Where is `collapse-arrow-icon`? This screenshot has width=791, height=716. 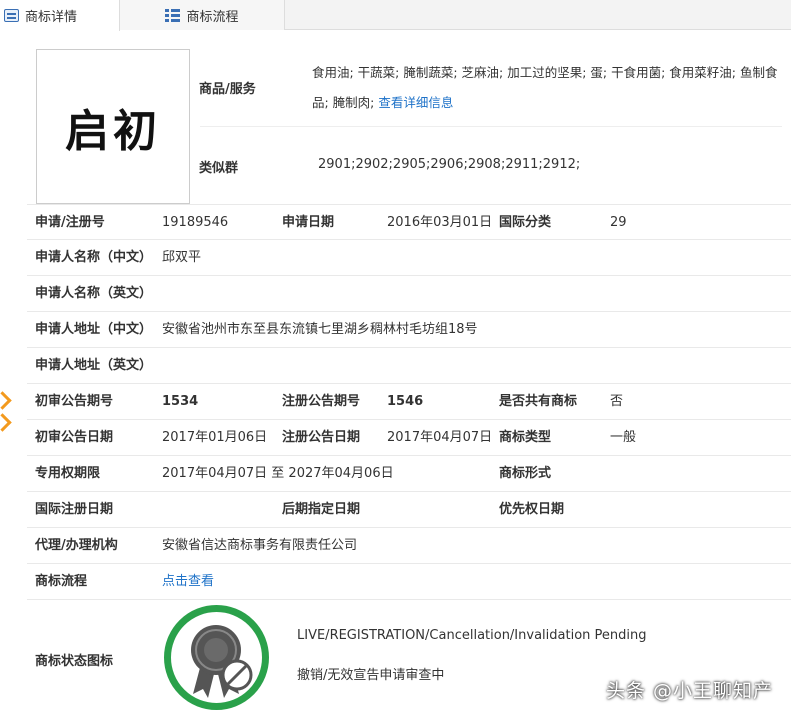 collapse-arrow-icon is located at coordinates (3, 413).